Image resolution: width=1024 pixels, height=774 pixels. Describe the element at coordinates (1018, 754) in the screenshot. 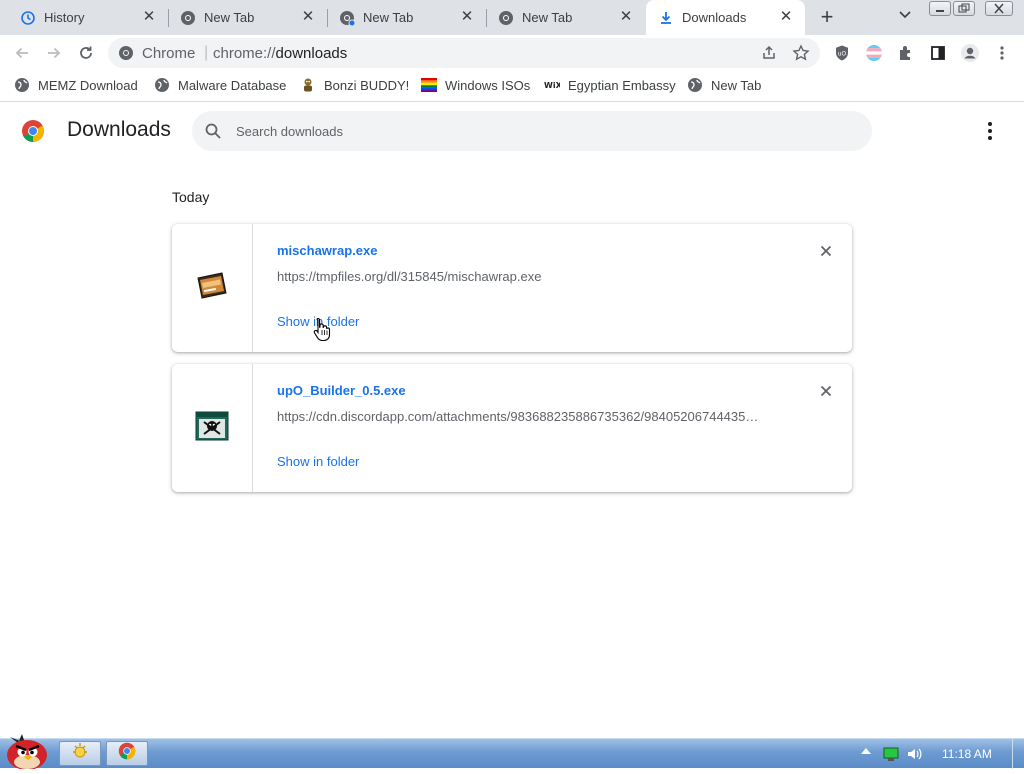

I see `show-desktop-button` at that location.